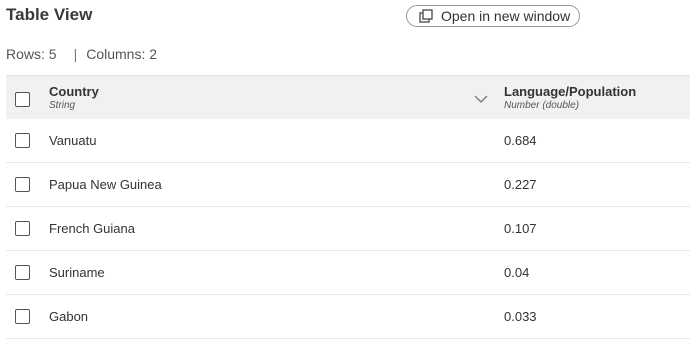  Describe the element at coordinates (31, 54) in the screenshot. I see `rows-count: Rows: 5` at that location.